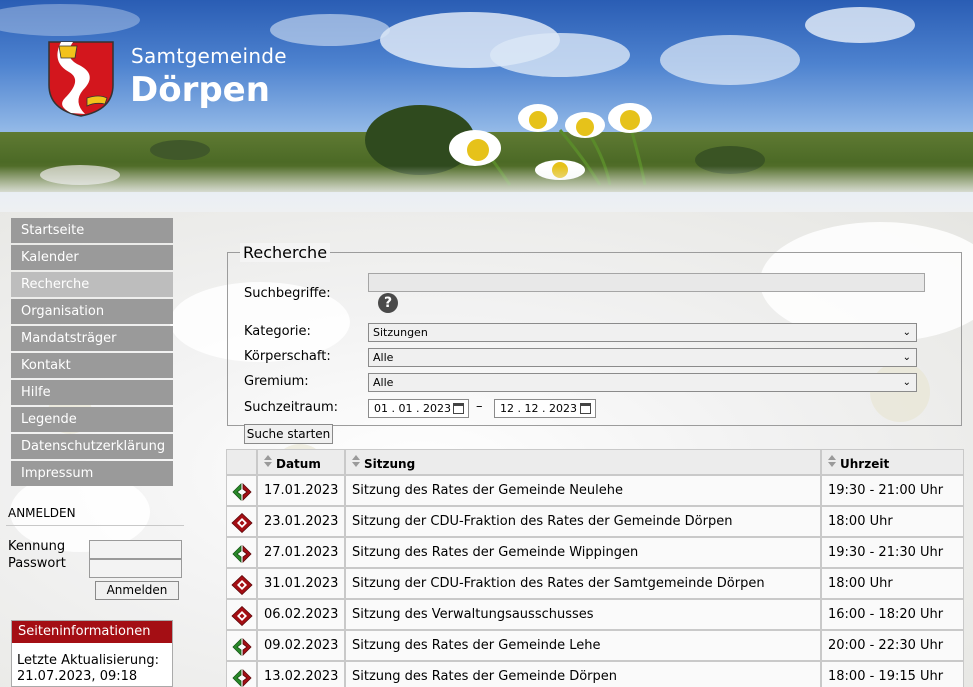 The image size is (973, 687). What do you see at coordinates (583, 552) in the screenshot?
I see `row-title-link: Sitzung des Rates der Gemeinde Wippingen` at bounding box center [583, 552].